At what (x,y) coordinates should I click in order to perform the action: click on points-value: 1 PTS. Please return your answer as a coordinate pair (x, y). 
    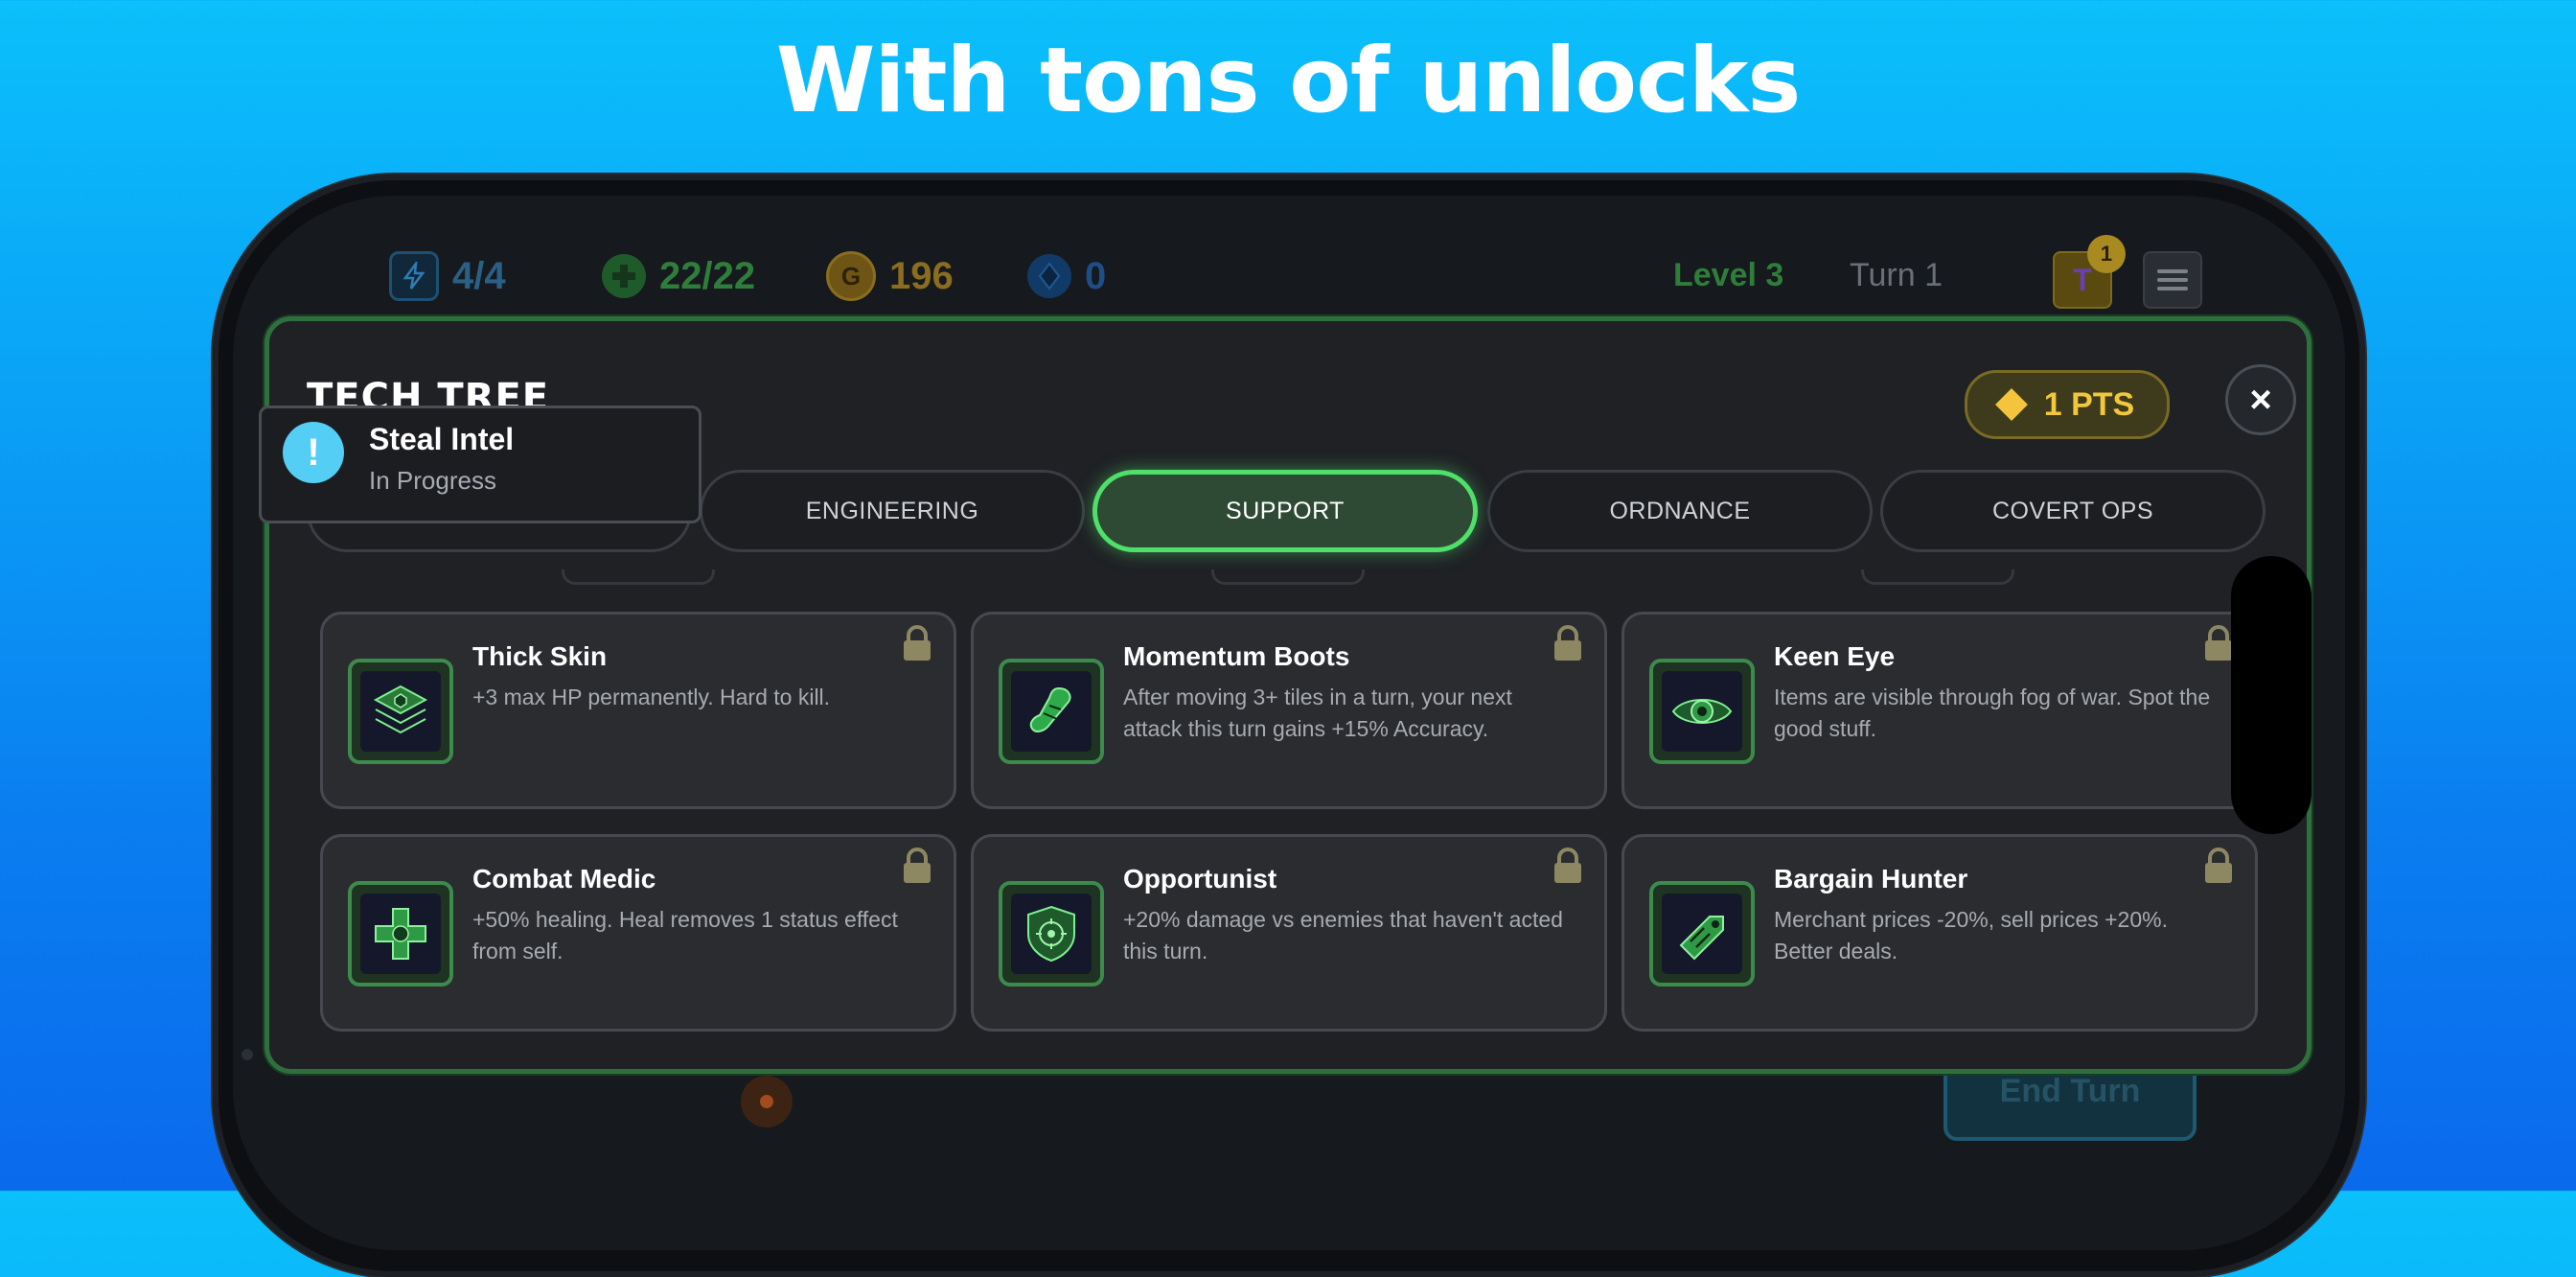
    Looking at the image, I should click on (2089, 404).